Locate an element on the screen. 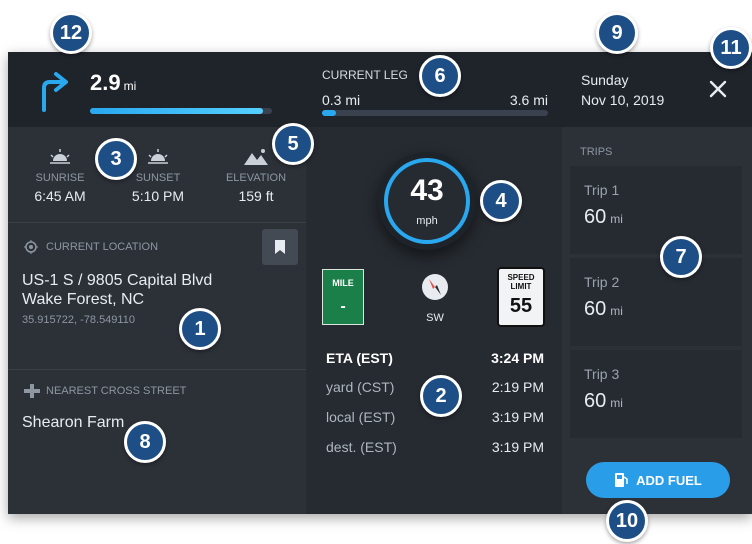  turn-distance: 2.9 mi is located at coordinates (113, 83).